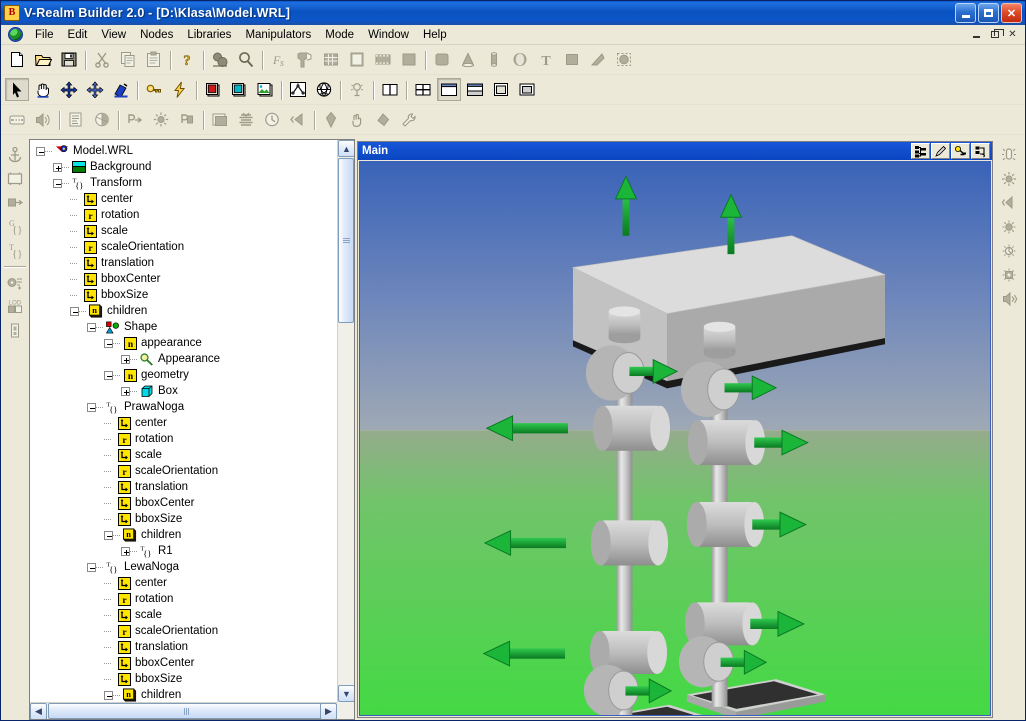 The image size is (1026, 721). I want to click on menu-window: Window, so click(388, 35).